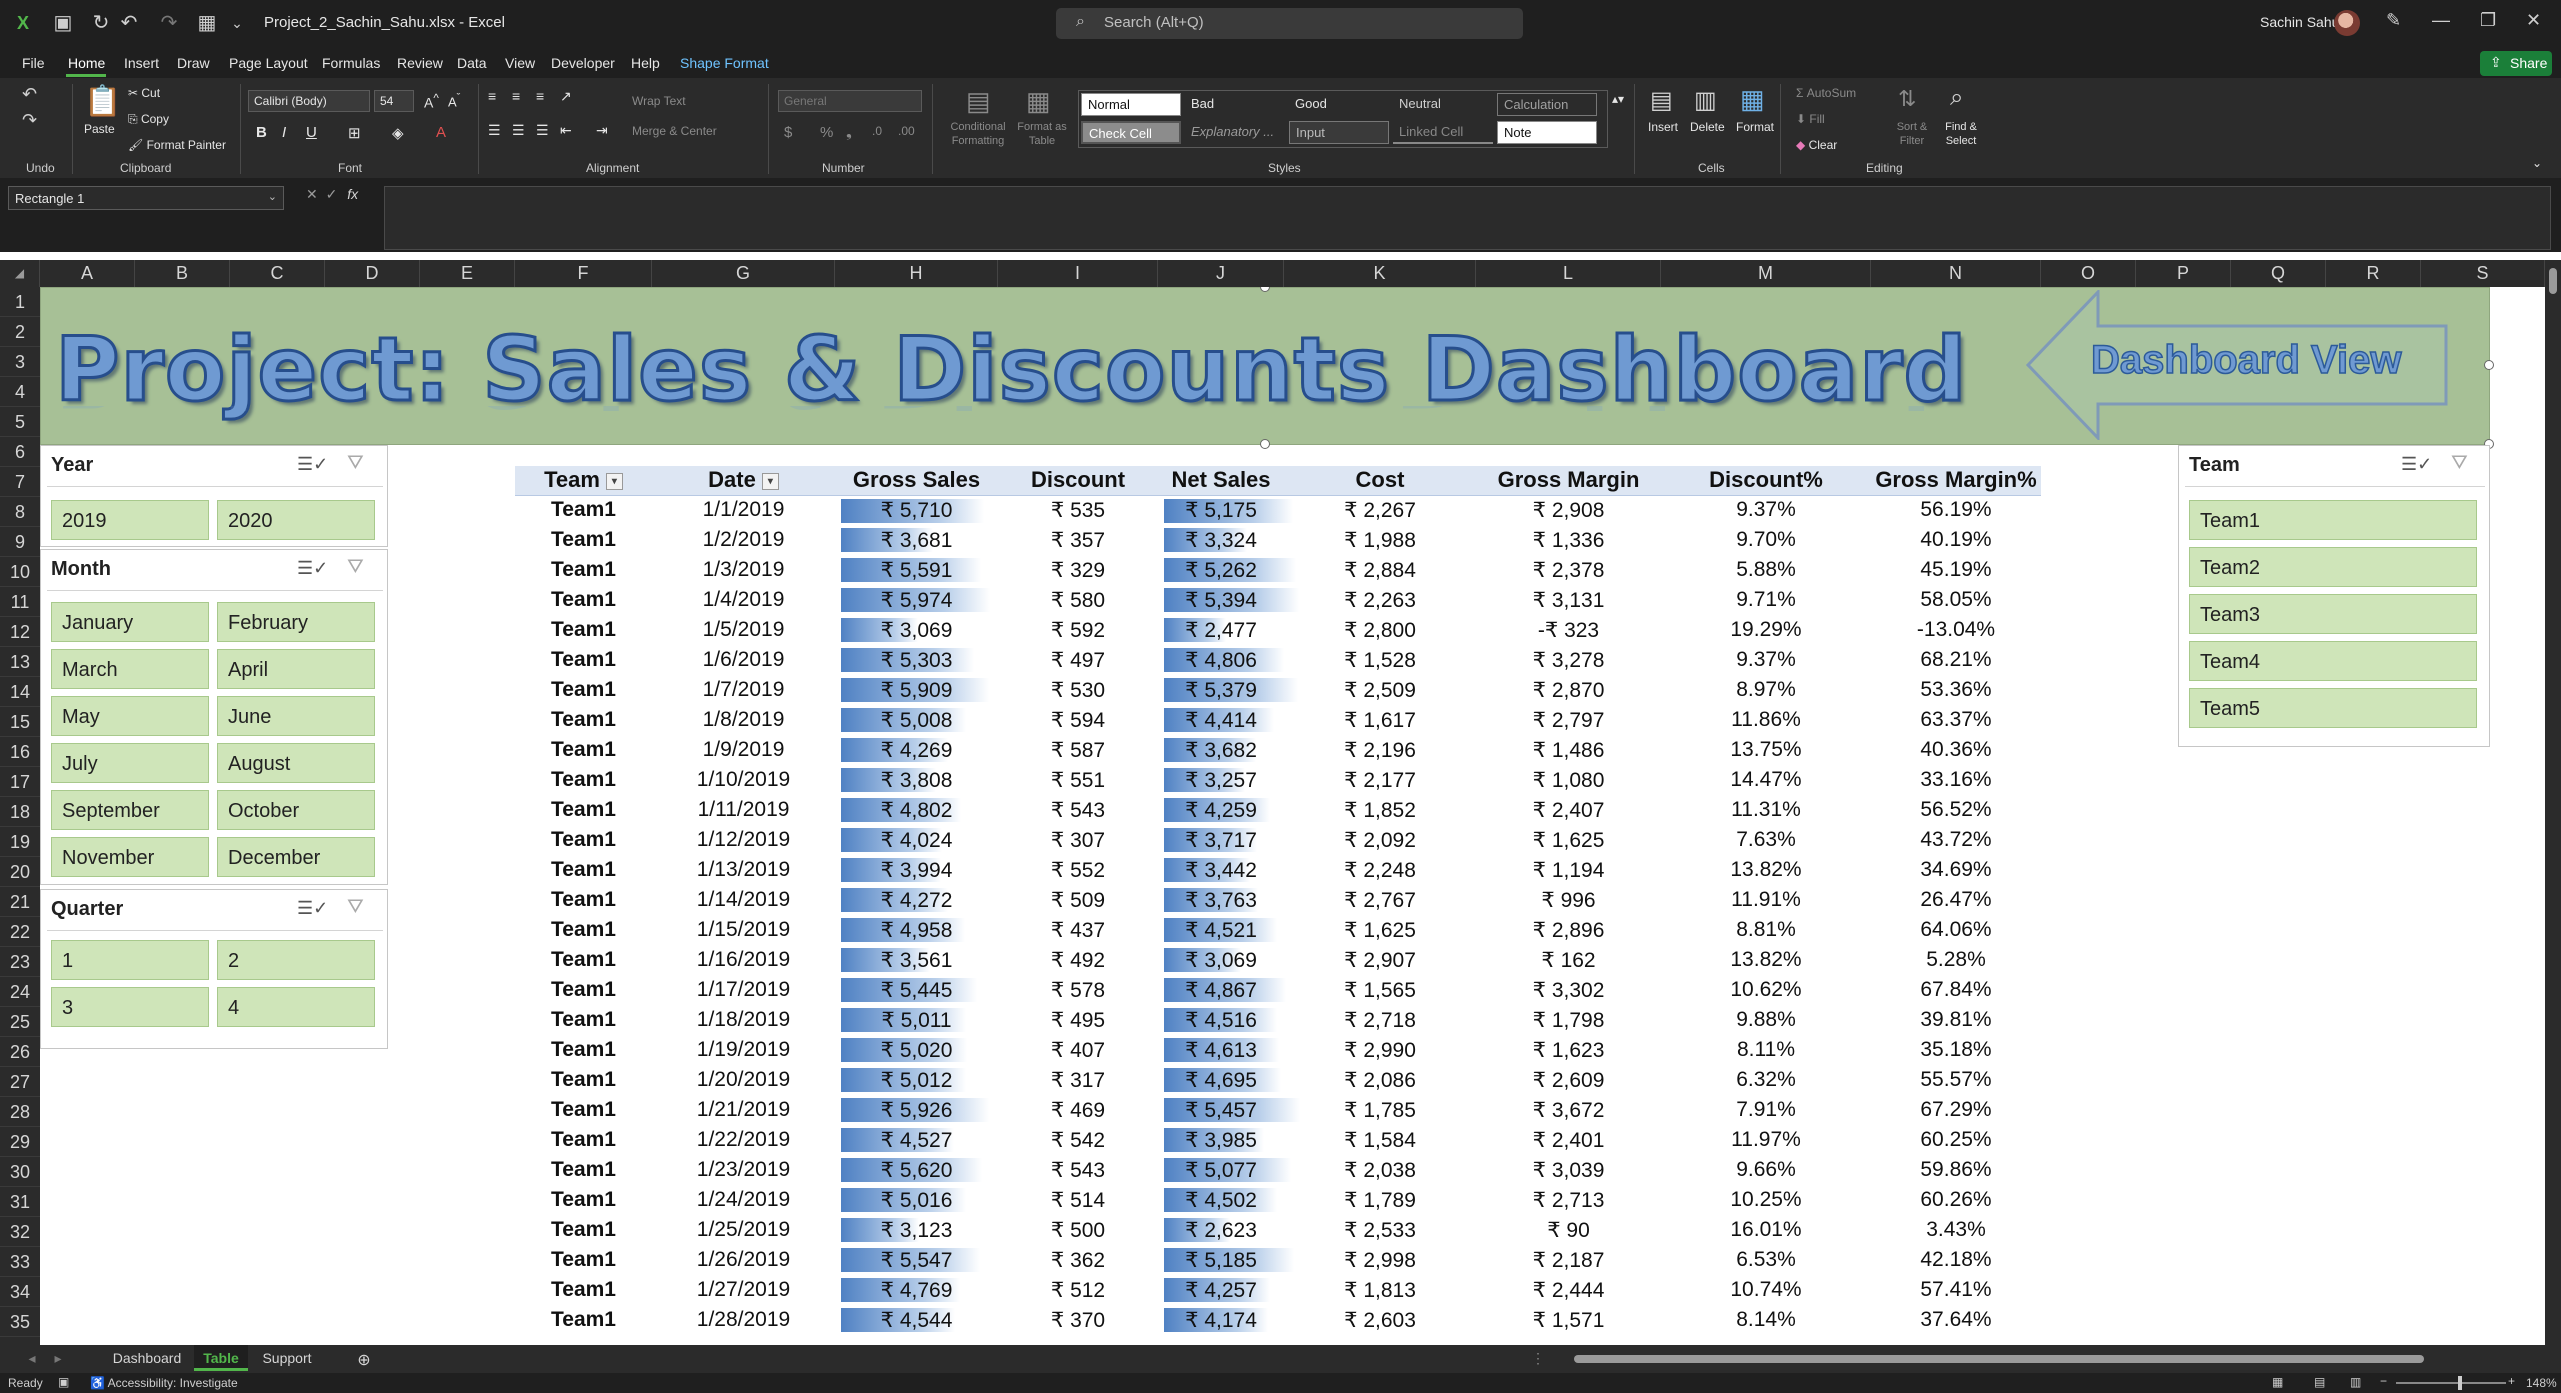 The height and width of the screenshot is (1393, 2561). Describe the element at coordinates (1380, 900) in the screenshot. I see `cost-cell: ₹ 2,767` at that location.